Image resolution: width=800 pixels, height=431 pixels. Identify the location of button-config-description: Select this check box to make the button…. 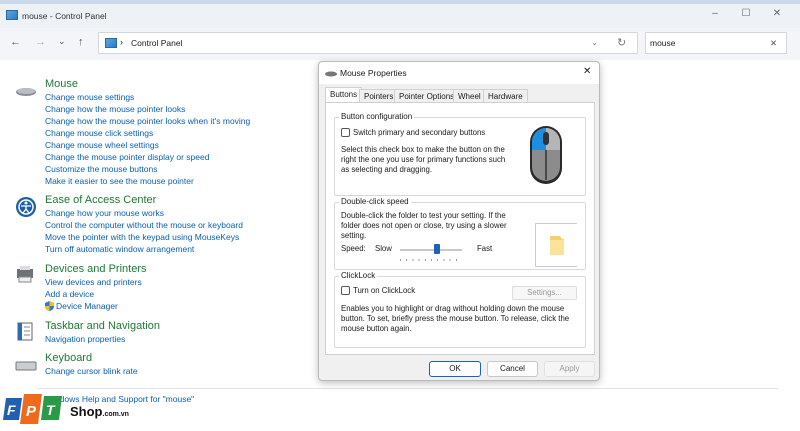
(423, 159).